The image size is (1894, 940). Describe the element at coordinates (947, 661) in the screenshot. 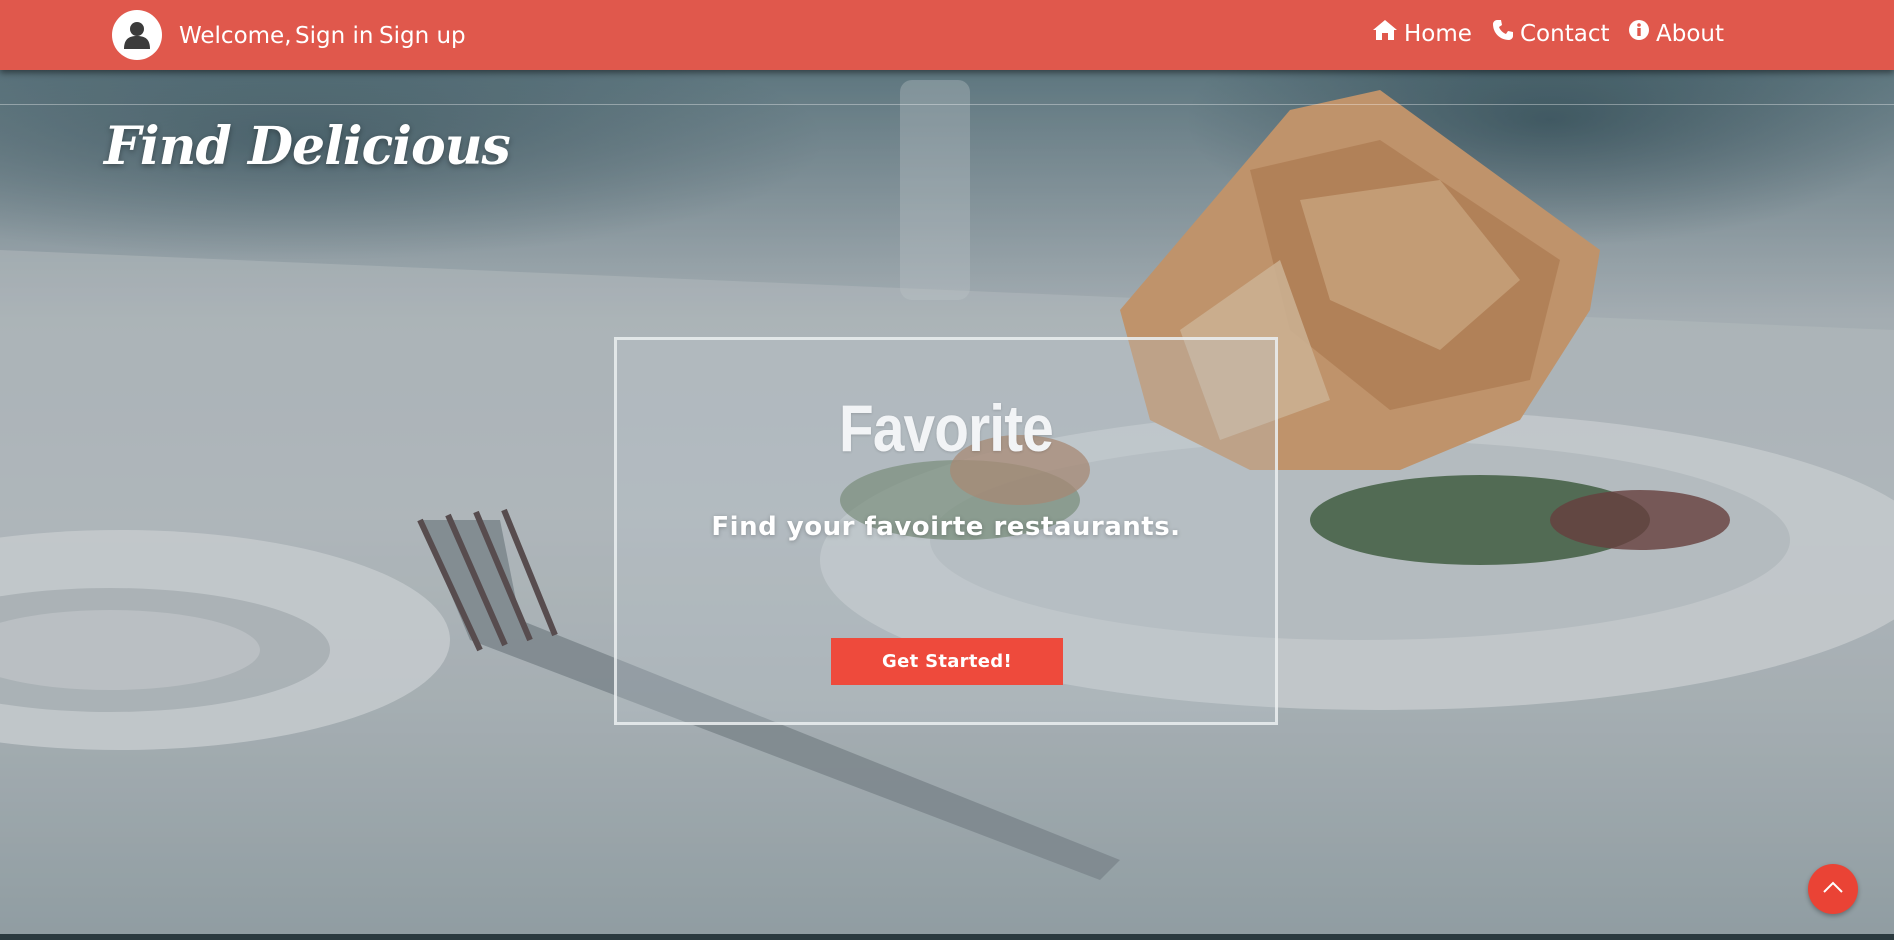

I see `get-started-button: Get Started!` at that location.